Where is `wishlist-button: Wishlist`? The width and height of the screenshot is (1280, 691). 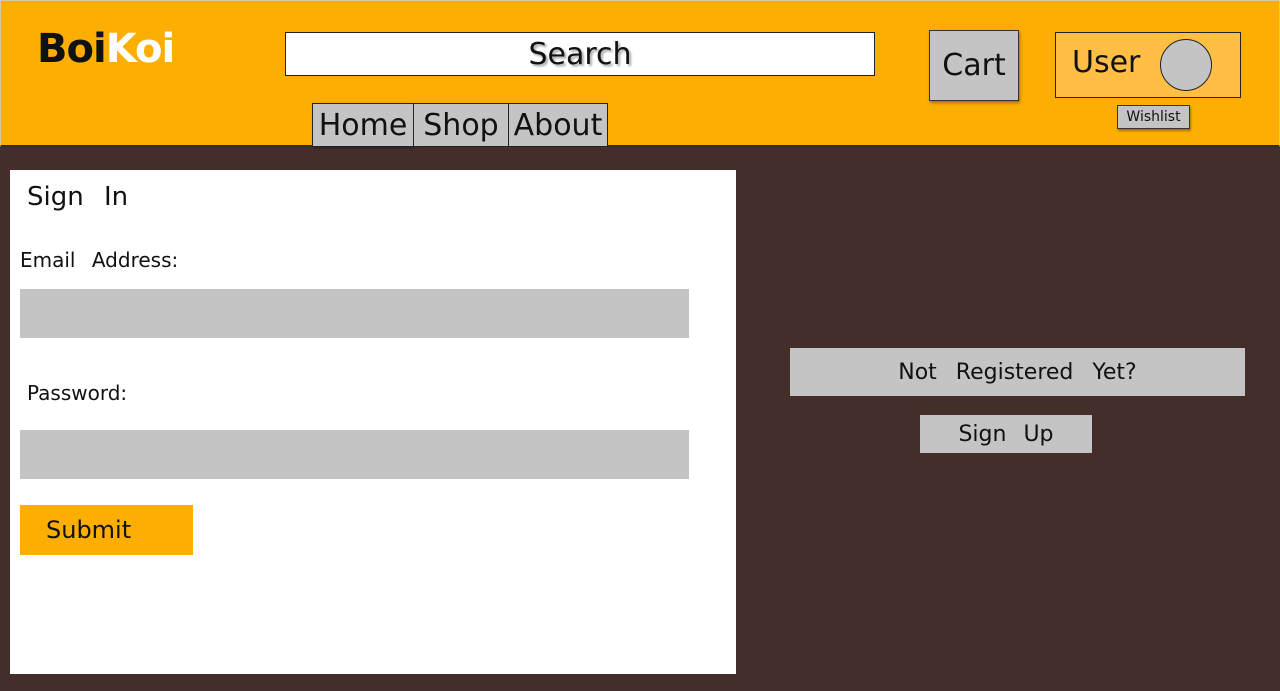
wishlist-button: Wishlist is located at coordinates (1153, 117).